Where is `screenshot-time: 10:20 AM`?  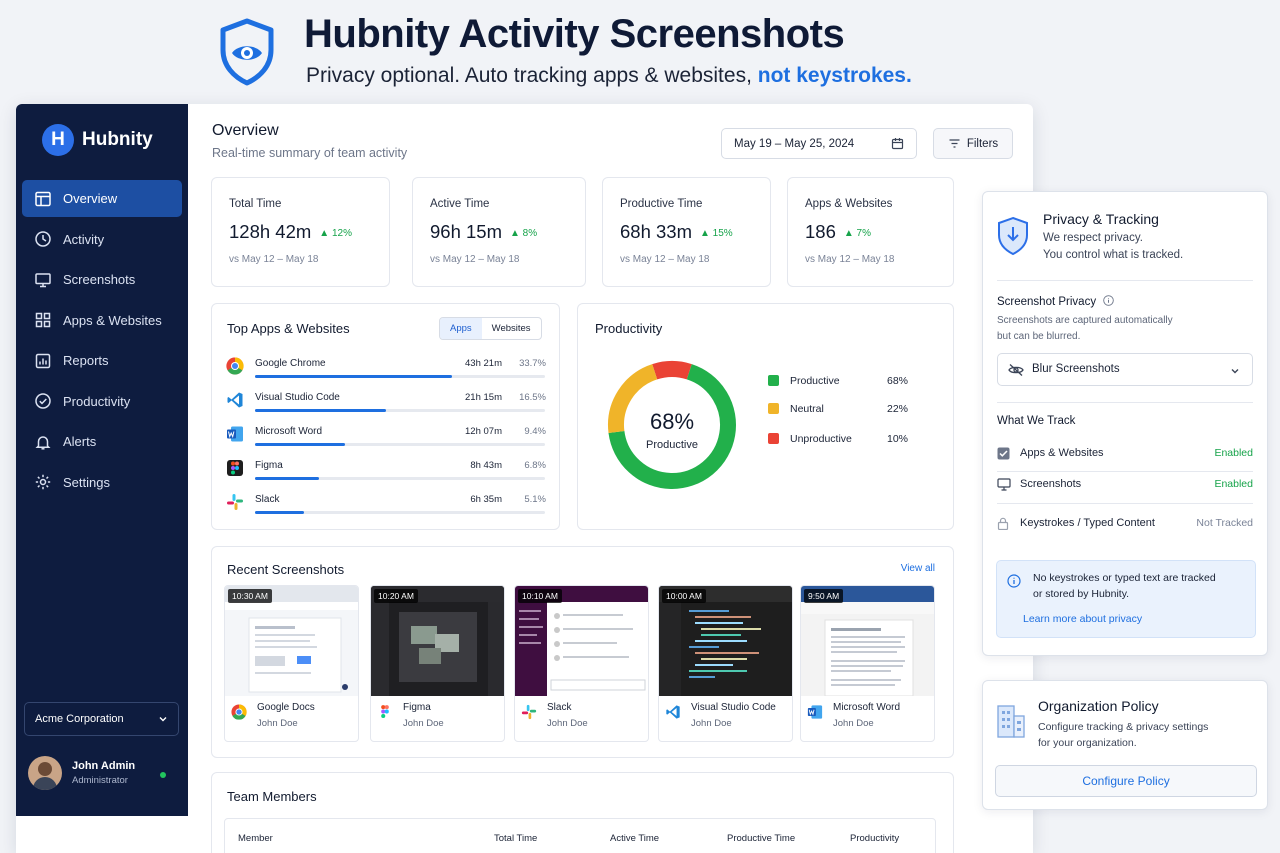 screenshot-time: 10:20 AM is located at coordinates (396, 596).